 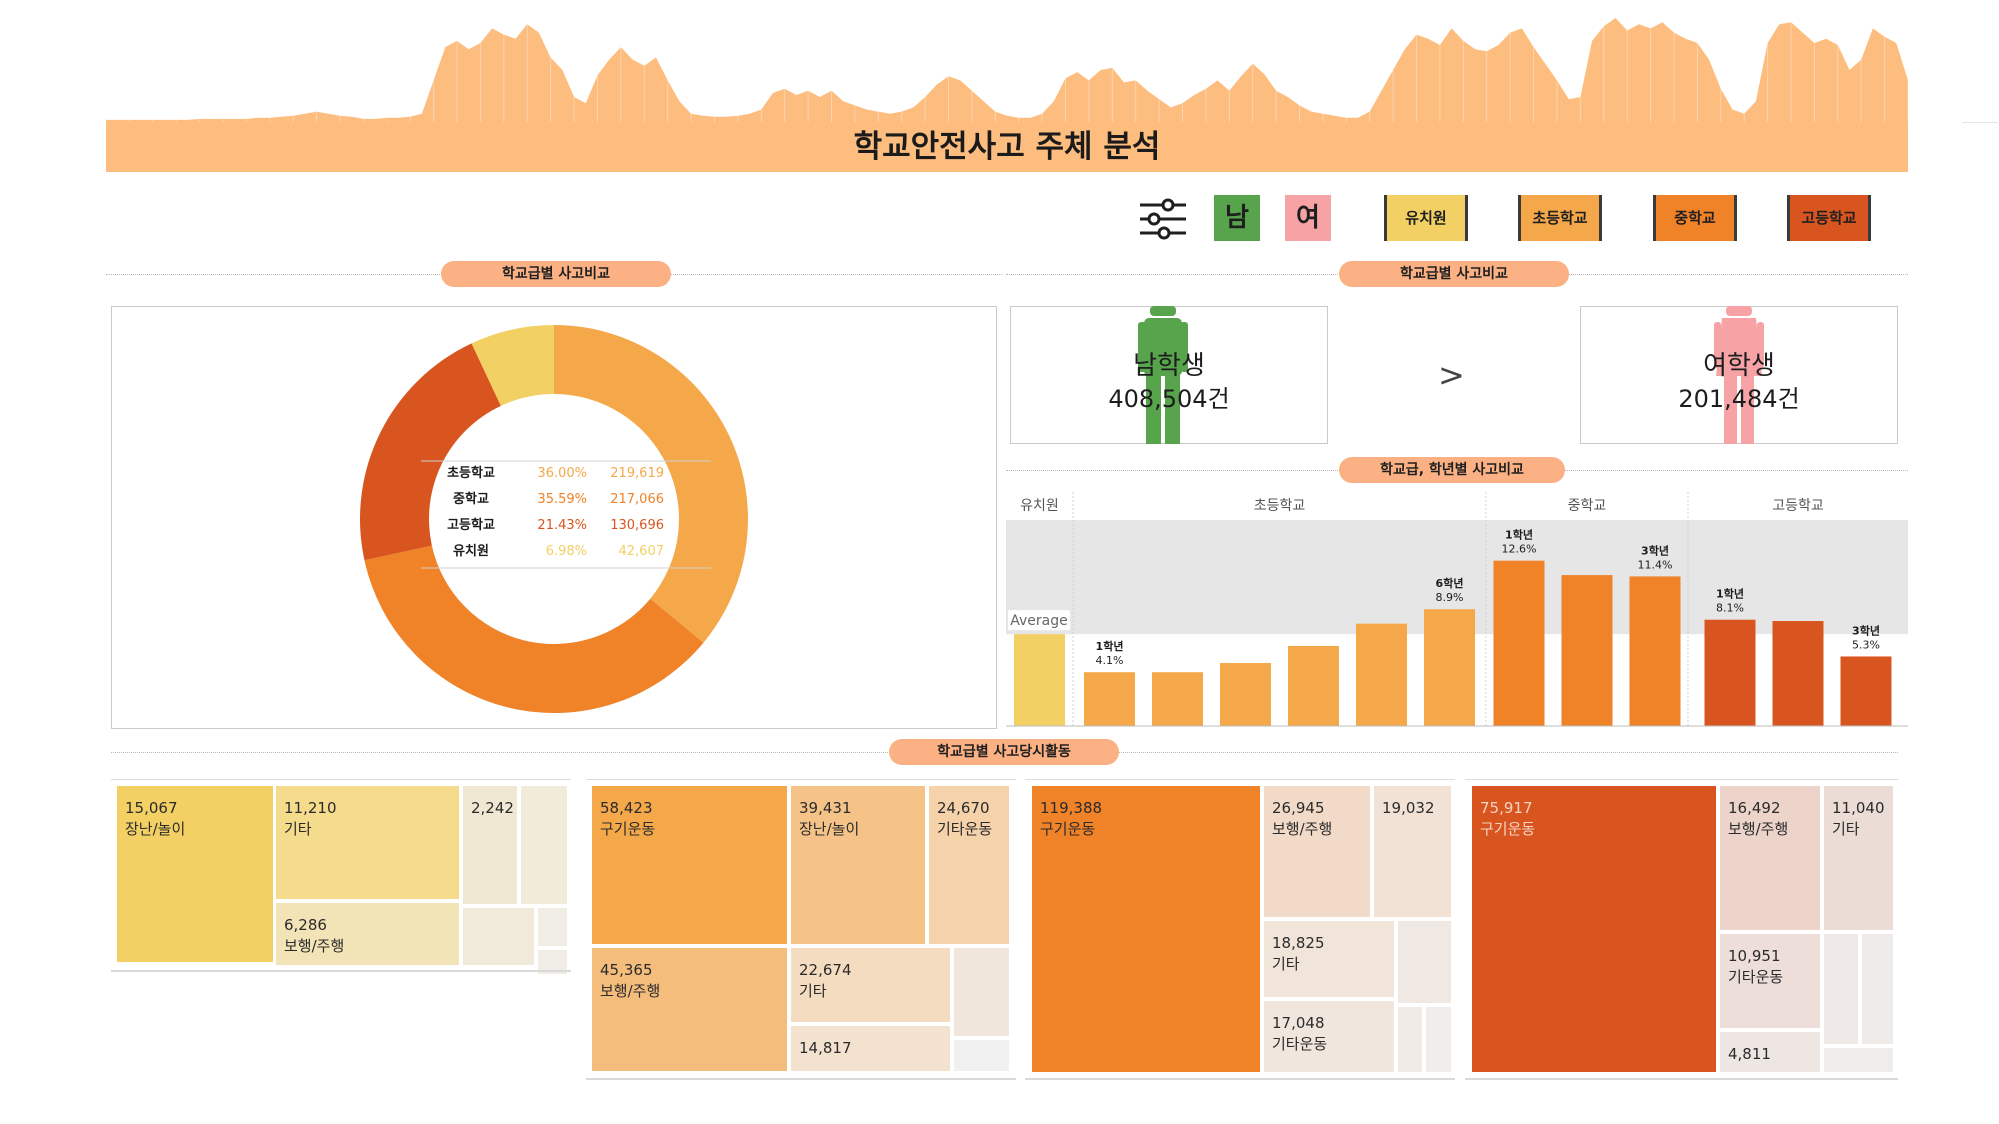 What do you see at coordinates (492, 808) in the screenshot?
I see `treemap-value: 2,242` at bounding box center [492, 808].